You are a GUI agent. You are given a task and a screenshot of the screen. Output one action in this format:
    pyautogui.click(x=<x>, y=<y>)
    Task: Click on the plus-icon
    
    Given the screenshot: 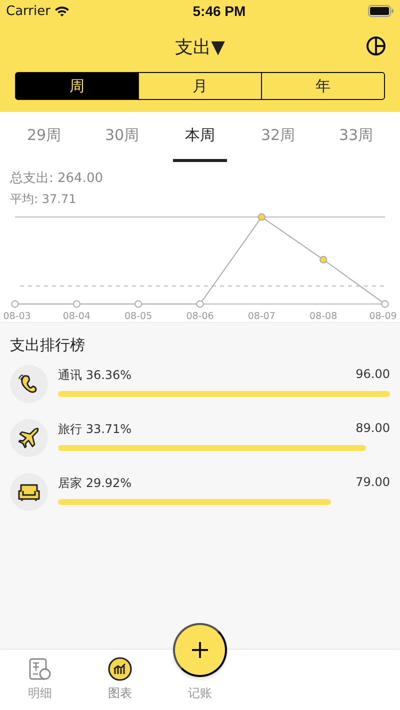 What is the action you would take?
    pyautogui.click(x=200, y=650)
    